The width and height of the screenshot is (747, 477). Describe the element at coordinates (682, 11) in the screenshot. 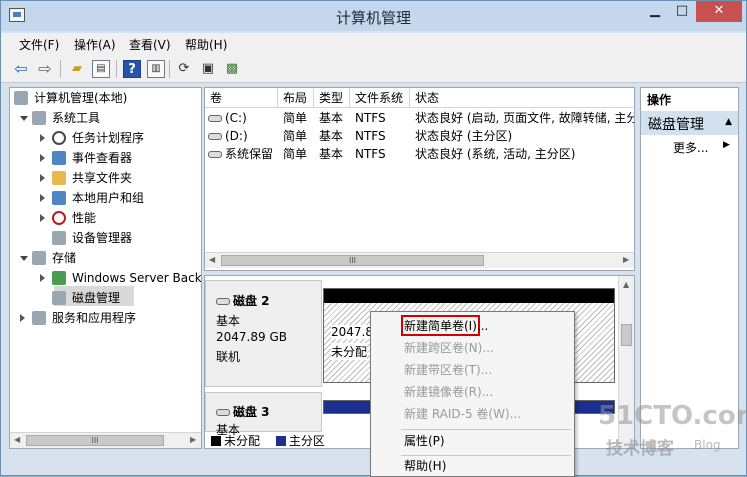

I see `maximize-button: □` at that location.